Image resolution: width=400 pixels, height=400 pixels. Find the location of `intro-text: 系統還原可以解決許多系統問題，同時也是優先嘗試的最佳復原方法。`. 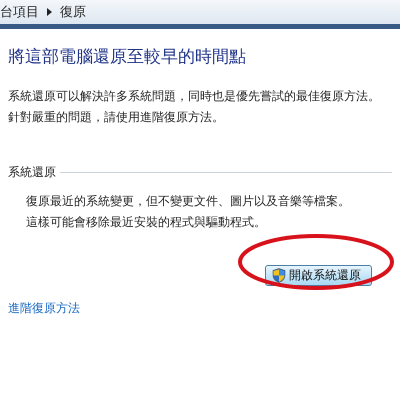

intro-text: 系統還原可以解決許多系統問題，同時也是優先嘗試的最佳復原方法。 is located at coordinates (194, 96).